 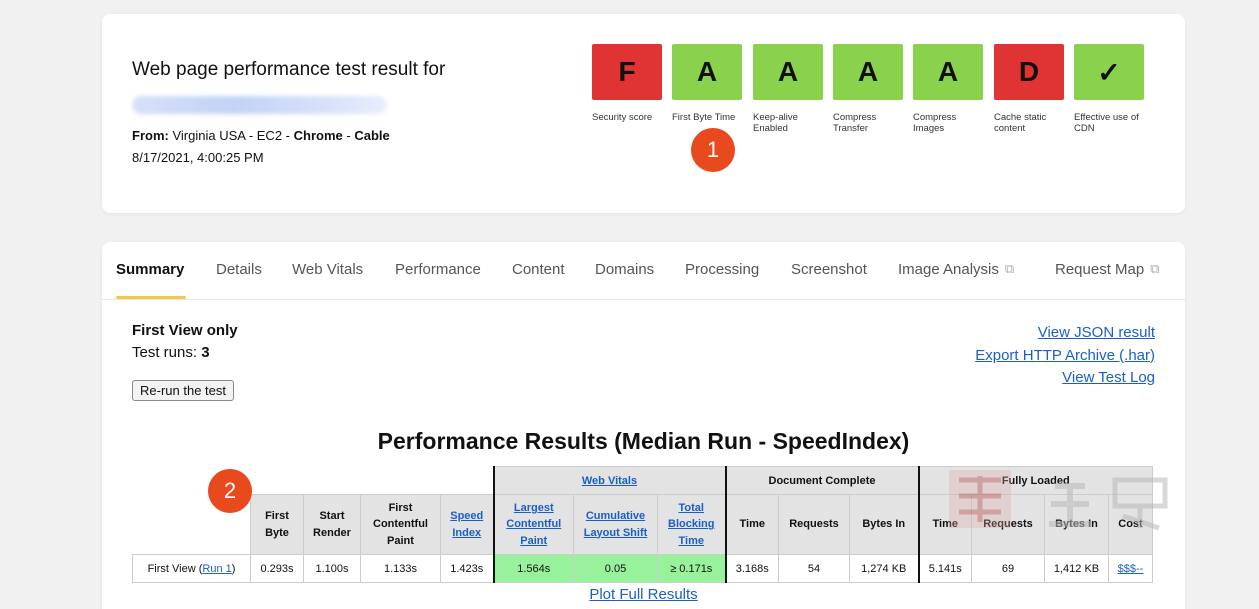 I want to click on active-tab-indicator, so click(x=151, y=297).